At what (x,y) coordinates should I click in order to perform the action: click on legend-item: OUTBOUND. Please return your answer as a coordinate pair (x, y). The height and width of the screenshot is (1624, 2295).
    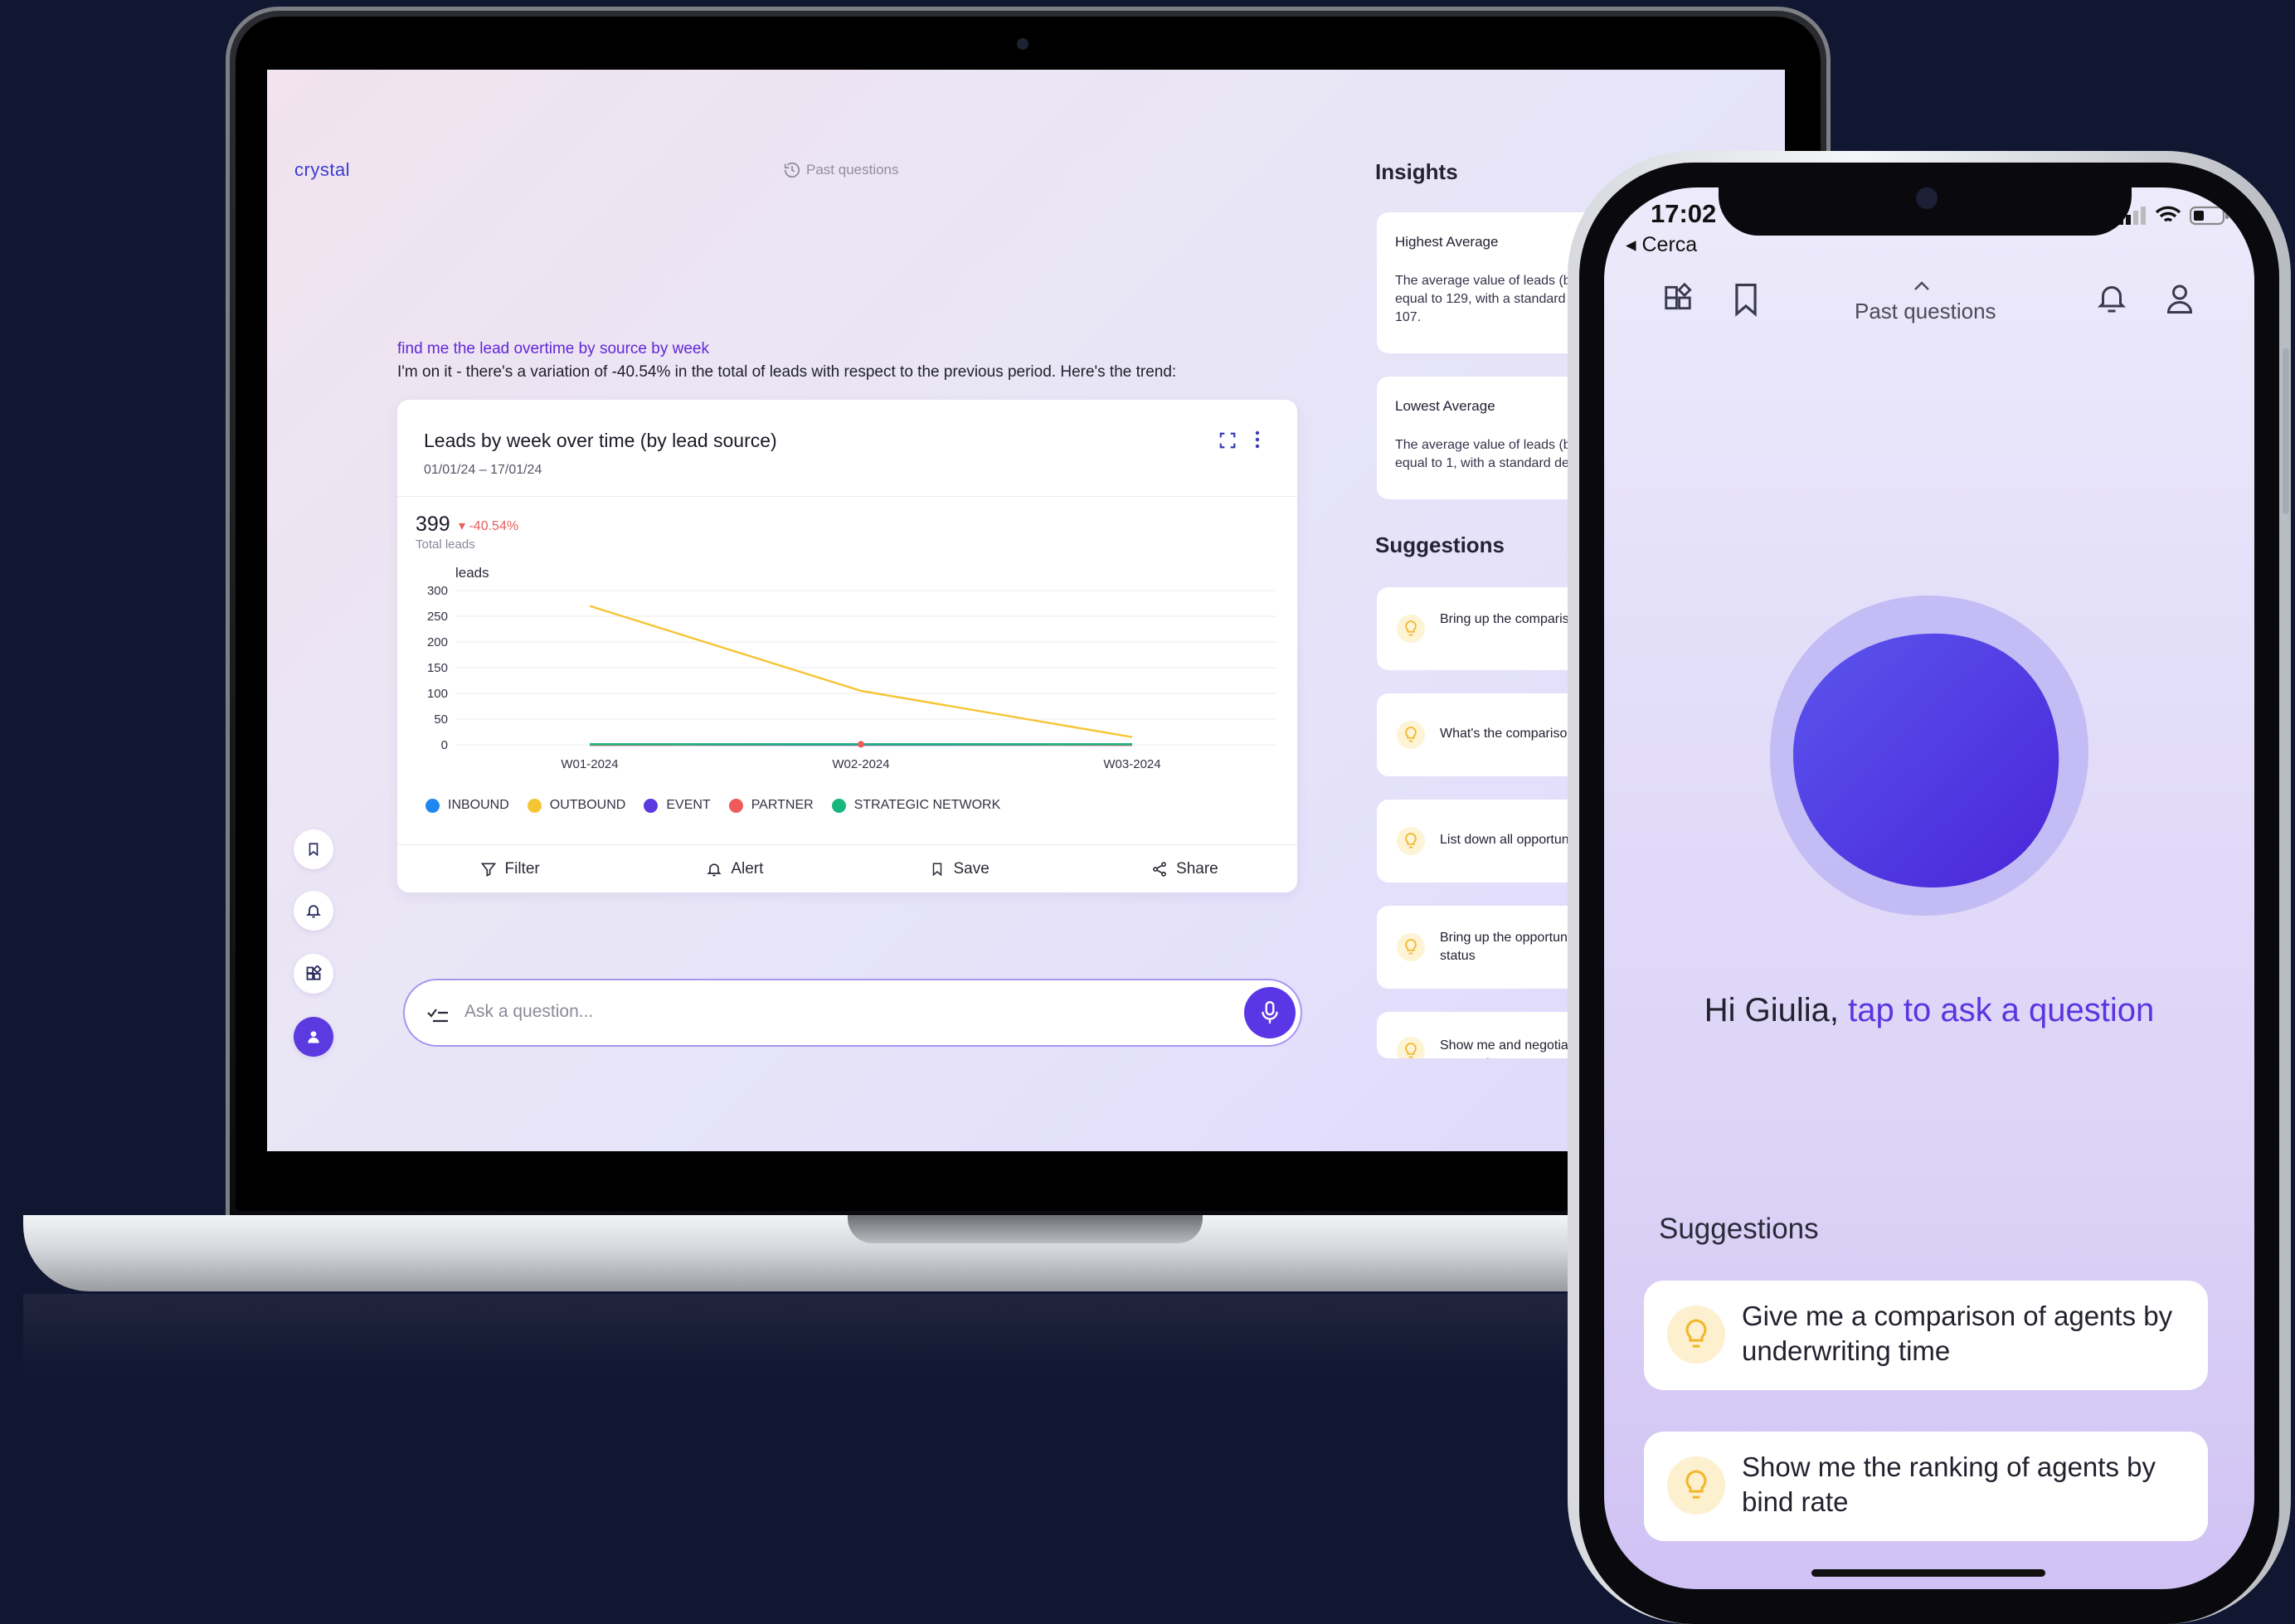
    Looking at the image, I should click on (576, 805).